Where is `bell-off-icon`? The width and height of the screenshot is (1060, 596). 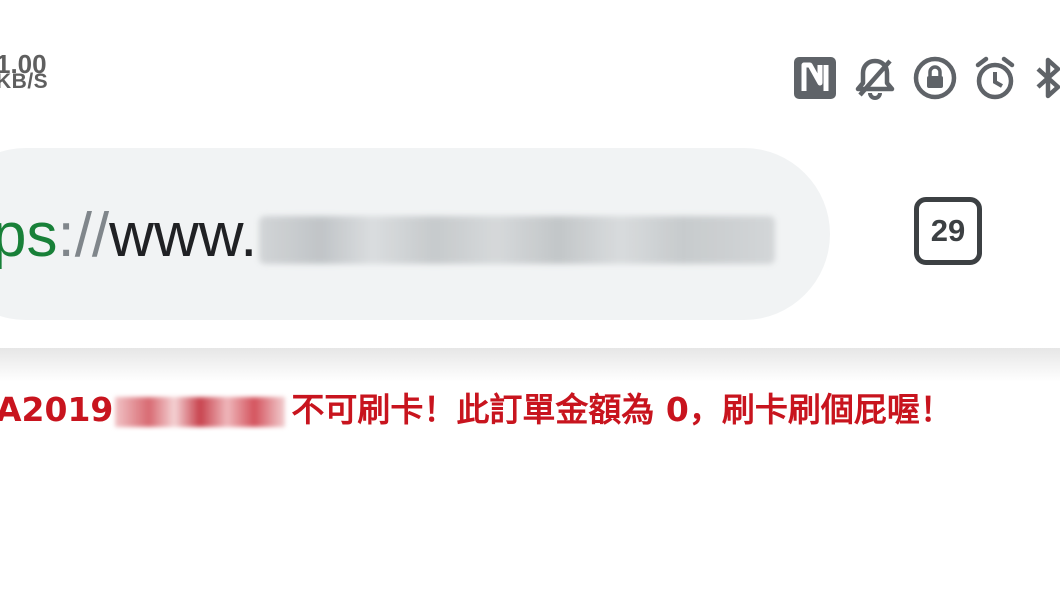
bell-off-icon is located at coordinates (875, 78).